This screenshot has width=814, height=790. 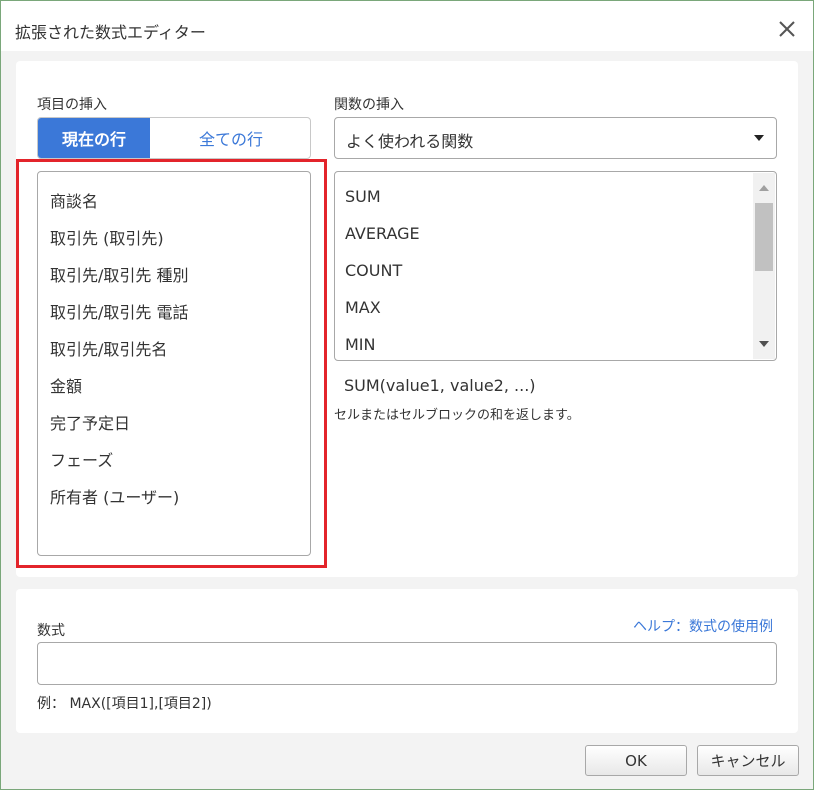 What do you see at coordinates (373, 270) in the screenshot?
I see `function-item: COUNT` at bounding box center [373, 270].